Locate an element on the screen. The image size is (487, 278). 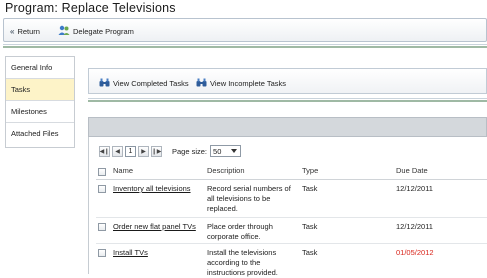
sidebar-item-general-info: General Info is located at coordinates (40, 68).